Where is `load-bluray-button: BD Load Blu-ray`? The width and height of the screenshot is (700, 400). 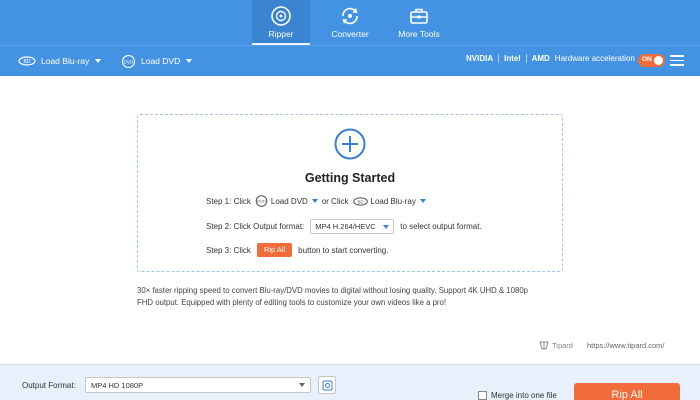 load-bluray-button: BD Load Blu-ray is located at coordinates (60, 61).